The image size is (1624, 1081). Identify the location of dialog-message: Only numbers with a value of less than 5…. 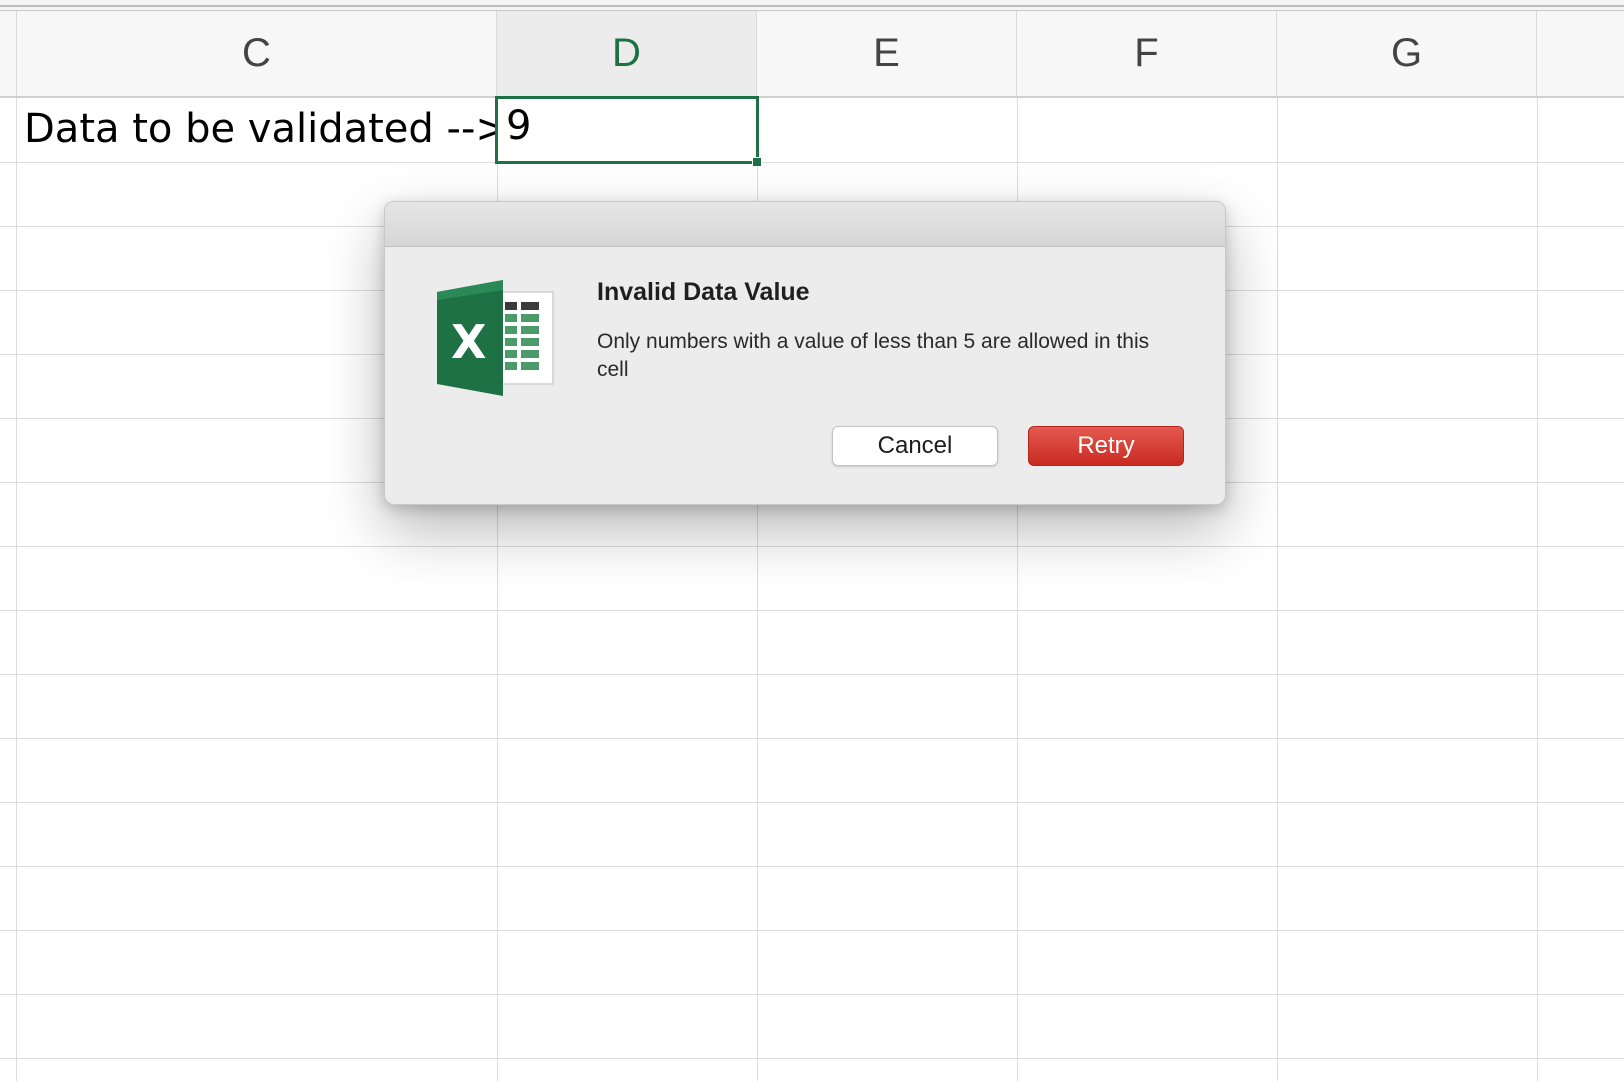
(873, 355).